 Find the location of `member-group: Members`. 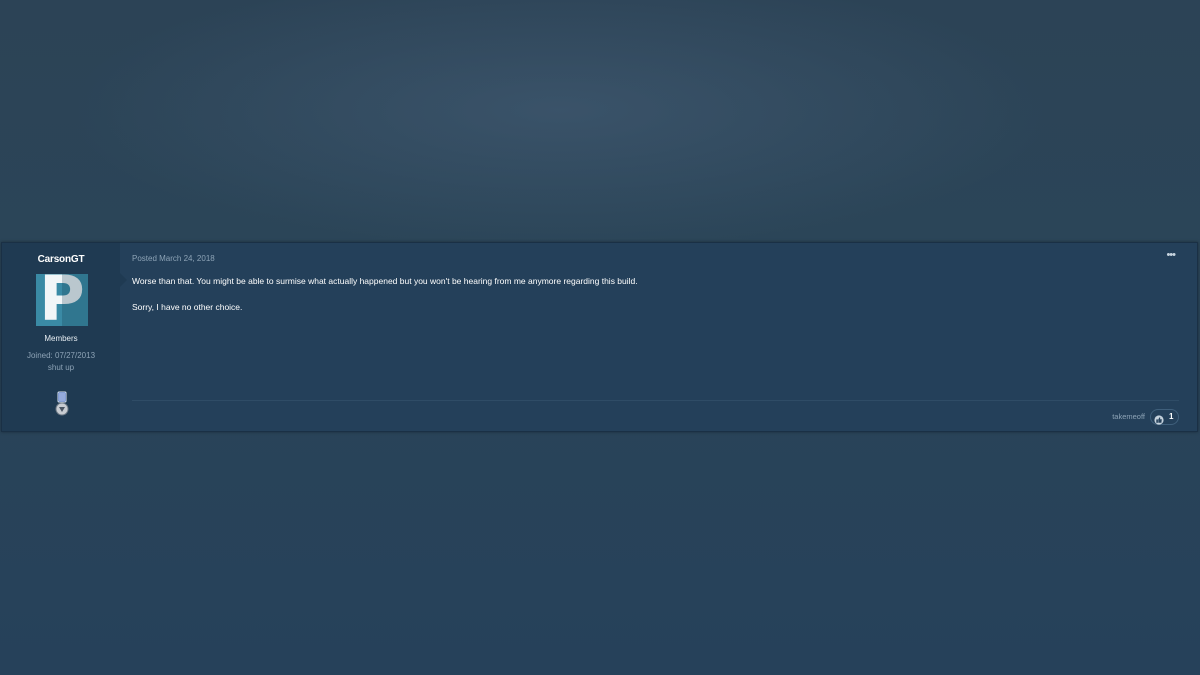

member-group: Members is located at coordinates (61, 338).